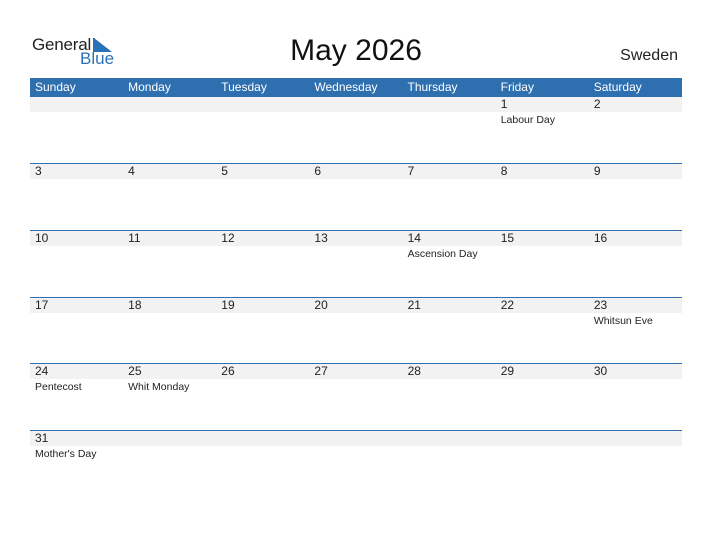  What do you see at coordinates (262, 397) in the screenshot?
I see `day-cell: 26` at bounding box center [262, 397].